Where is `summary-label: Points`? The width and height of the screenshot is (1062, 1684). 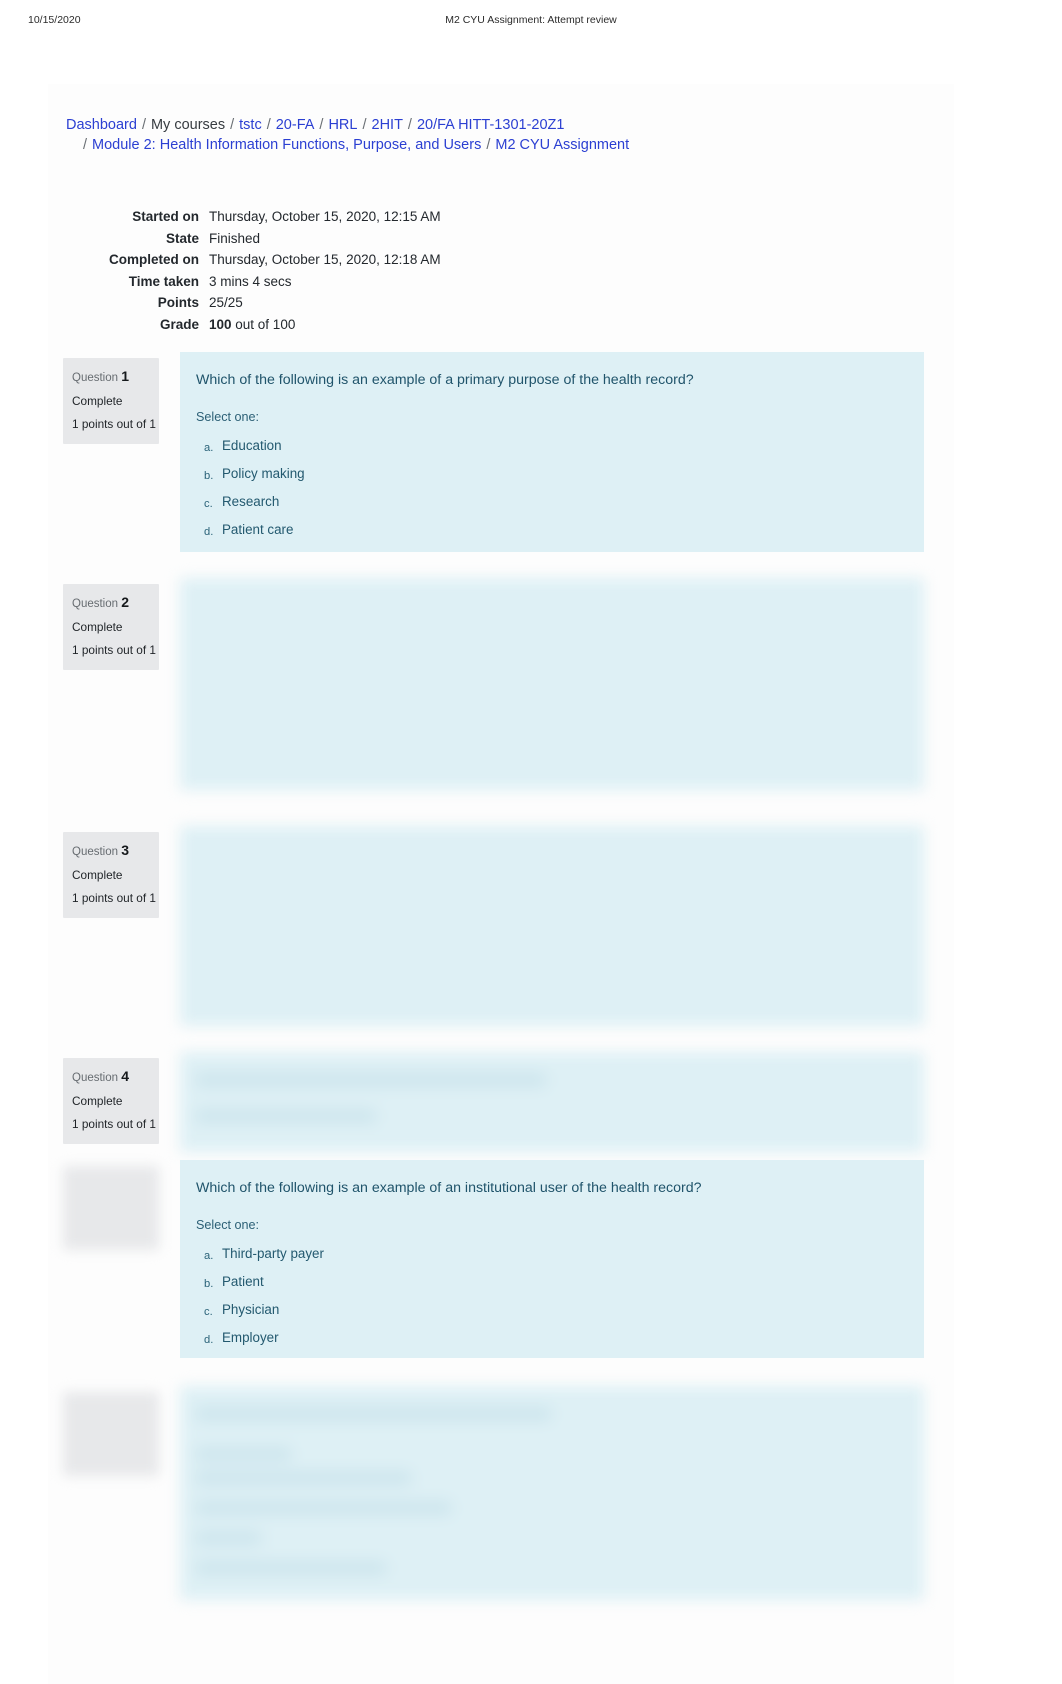 summary-label: Points is located at coordinates (178, 303).